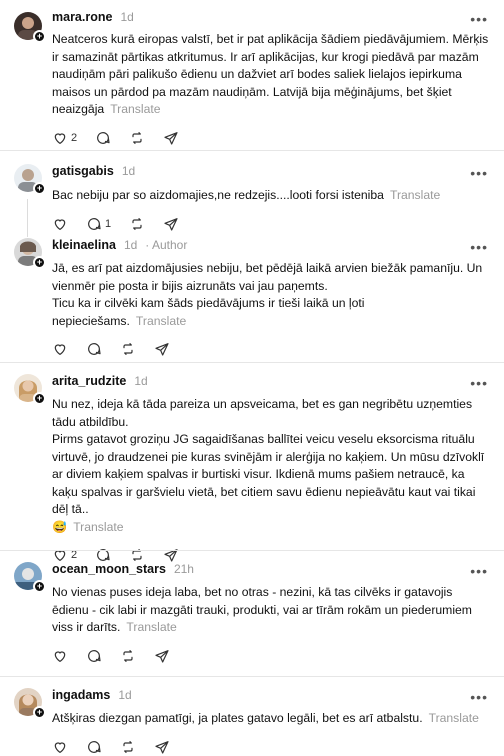  Describe the element at coordinates (84, 245) in the screenshot. I see `username: kleinaelina` at that location.